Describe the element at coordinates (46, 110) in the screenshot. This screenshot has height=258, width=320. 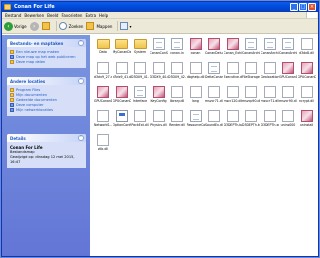
I see `place-network: Mijn netwerklocaties` at that location.